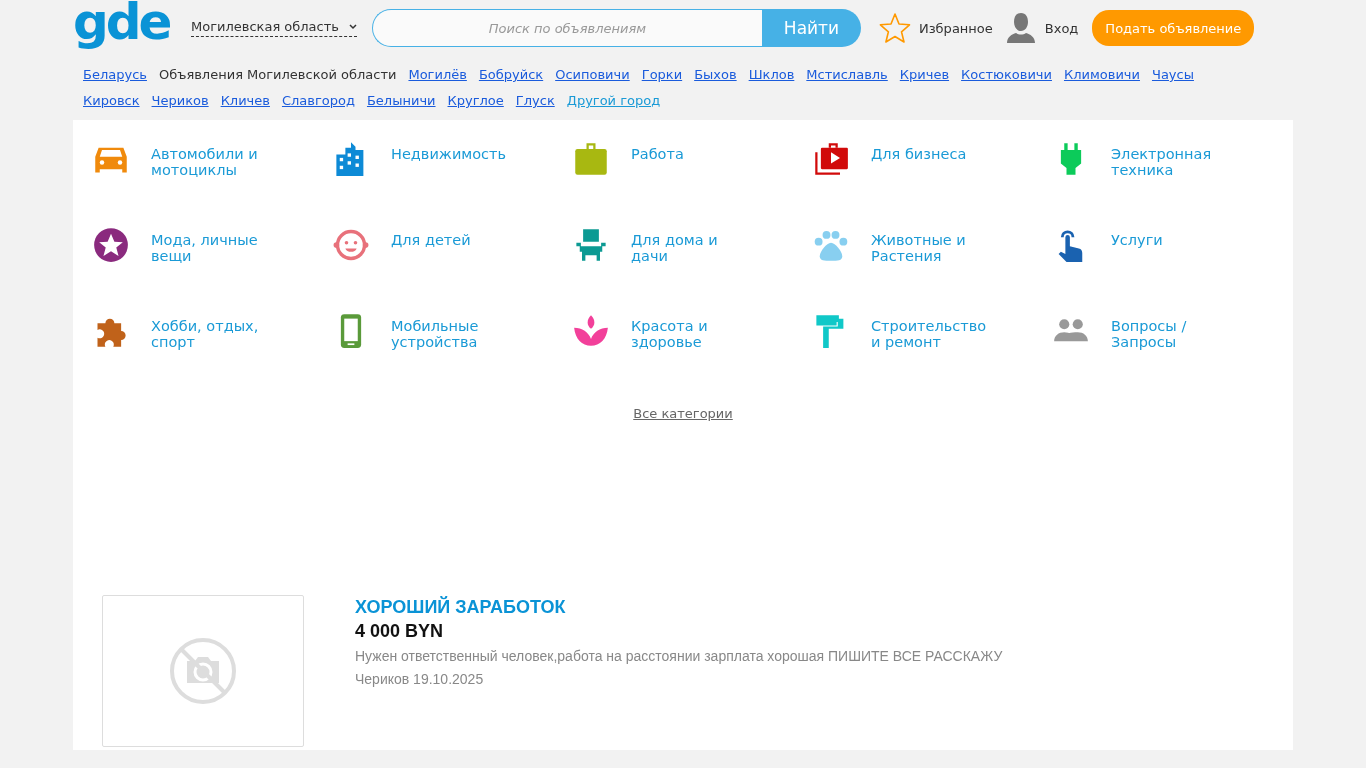 The height and width of the screenshot is (768, 1366). What do you see at coordinates (1173, 269) in the screenshot?
I see `category-link: Услуги` at bounding box center [1173, 269].